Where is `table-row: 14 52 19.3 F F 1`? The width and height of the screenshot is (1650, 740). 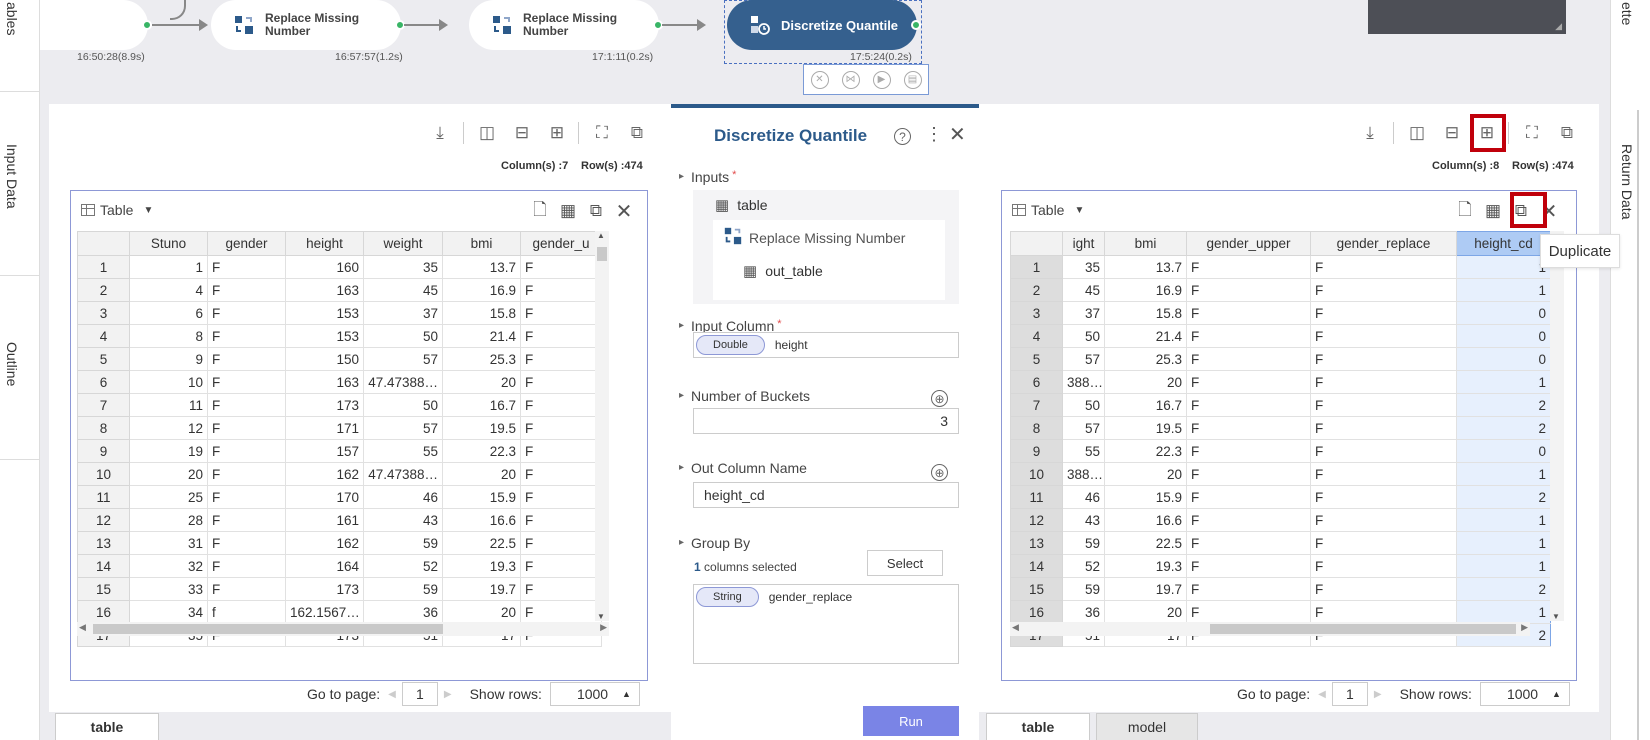 table-row: 14 52 19.3 F F 1 is located at coordinates (1280, 566).